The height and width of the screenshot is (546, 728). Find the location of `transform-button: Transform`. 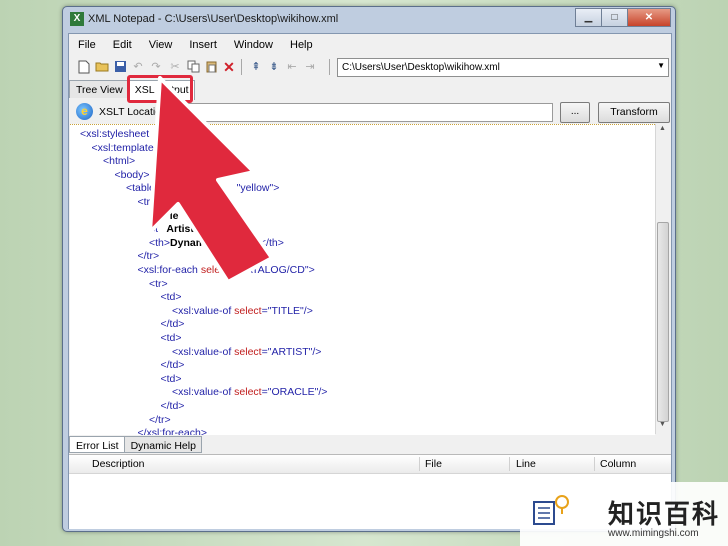

transform-button: Transform is located at coordinates (634, 112).